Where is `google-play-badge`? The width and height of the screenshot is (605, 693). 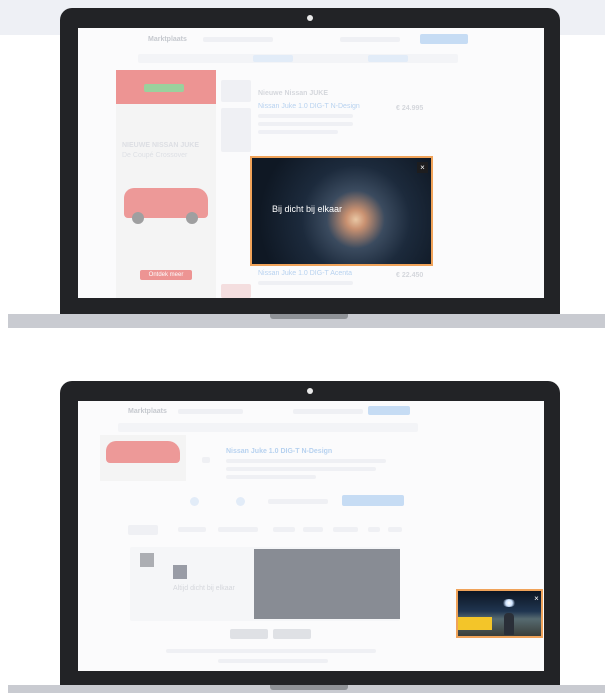
google-play-badge is located at coordinates (292, 634).